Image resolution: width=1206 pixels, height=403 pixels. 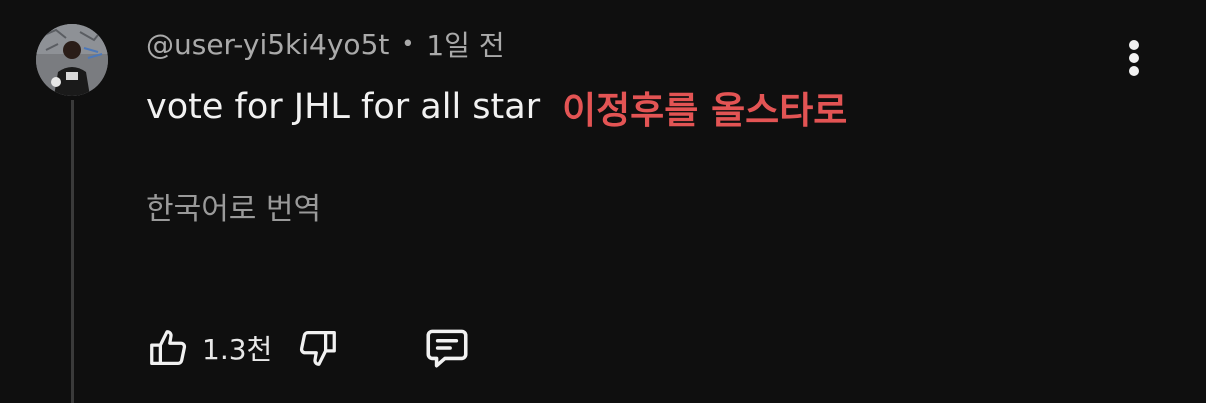 I want to click on thread-line, so click(x=72, y=251).